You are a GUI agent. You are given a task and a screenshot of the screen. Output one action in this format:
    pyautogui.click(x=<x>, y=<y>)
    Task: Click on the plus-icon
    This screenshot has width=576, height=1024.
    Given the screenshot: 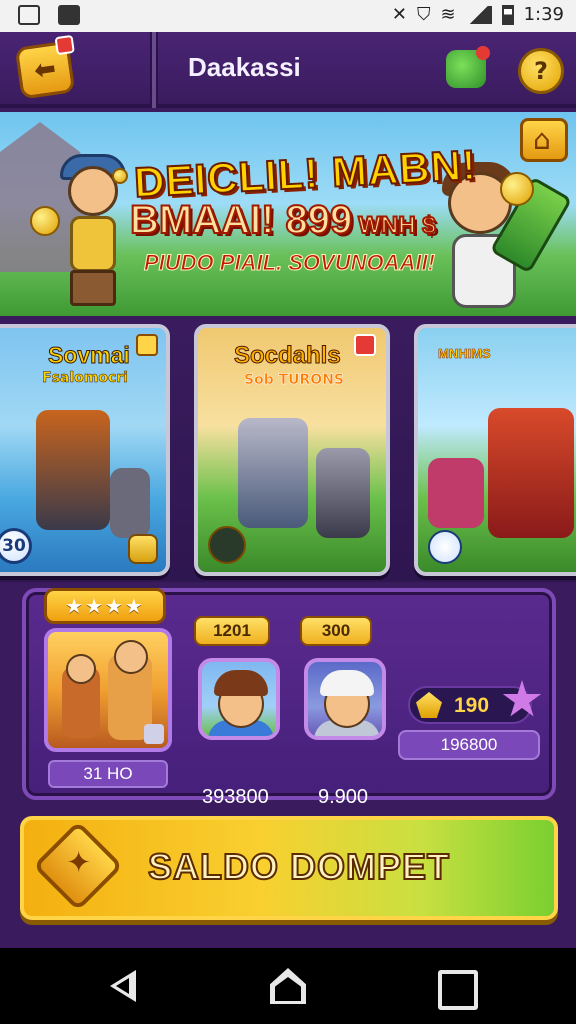 What is the action you would take?
    pyautogui.click(x=147, y=345)
    